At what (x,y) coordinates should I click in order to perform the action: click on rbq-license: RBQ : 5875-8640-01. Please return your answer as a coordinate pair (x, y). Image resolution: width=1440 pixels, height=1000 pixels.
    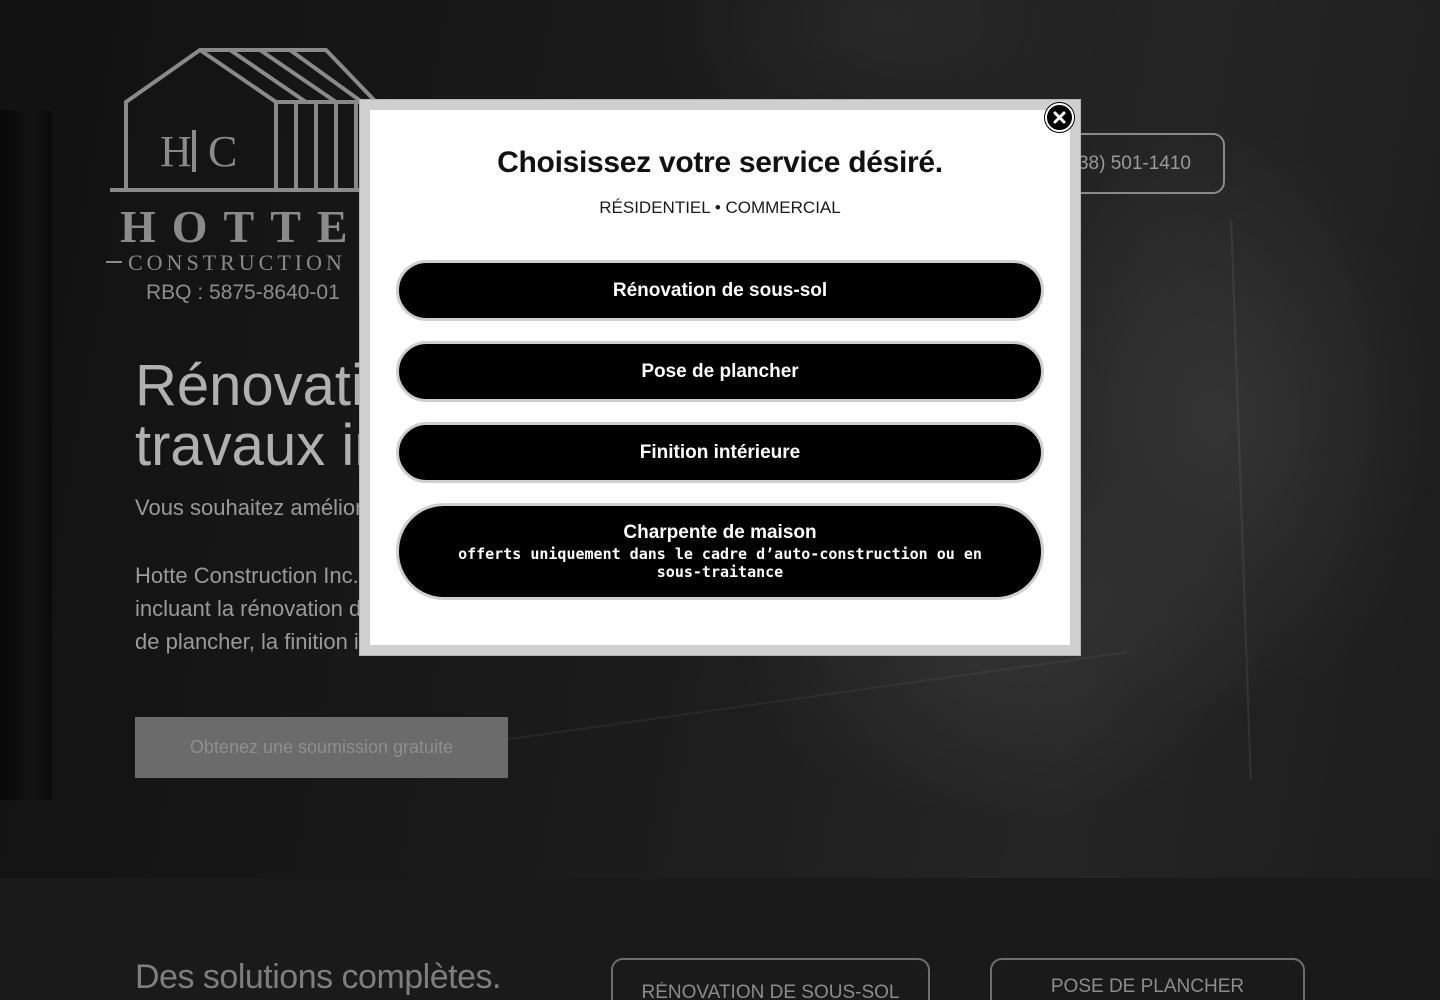
    Looking at the image, I should click on (243, 292).